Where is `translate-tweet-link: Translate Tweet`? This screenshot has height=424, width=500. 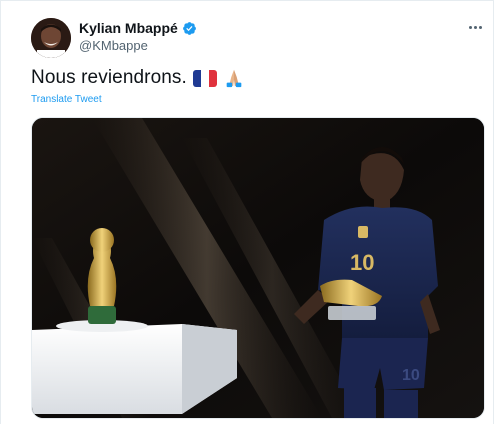
translate-tweet-link: Translate Tweet is located at coordinates (66, 99).